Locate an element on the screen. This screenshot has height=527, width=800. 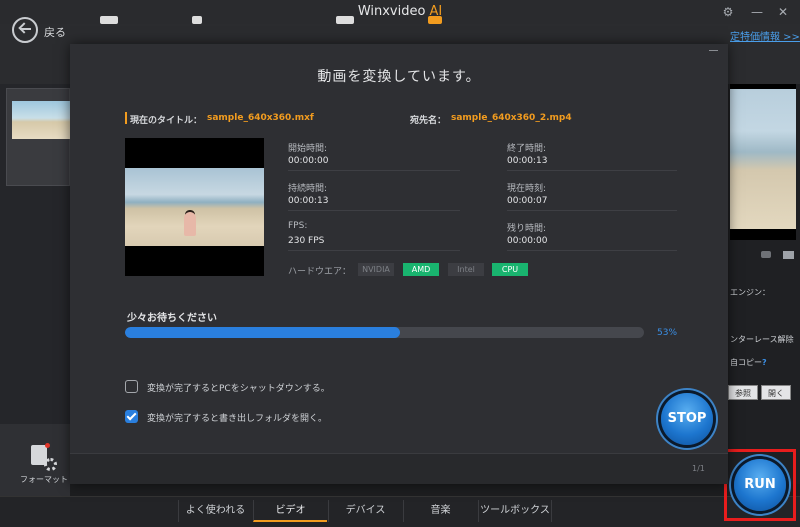
fps-value: 230 FPS is located at coordinates (306, 241).